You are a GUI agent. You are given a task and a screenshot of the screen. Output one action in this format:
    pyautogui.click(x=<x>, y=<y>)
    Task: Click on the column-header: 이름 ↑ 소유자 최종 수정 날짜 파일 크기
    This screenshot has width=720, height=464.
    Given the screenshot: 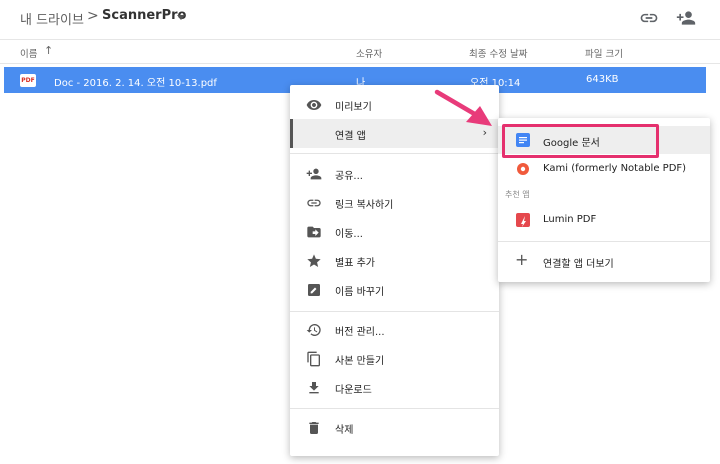 What is the action you would take?
    pyautogui.click(x=360, y=52)
    